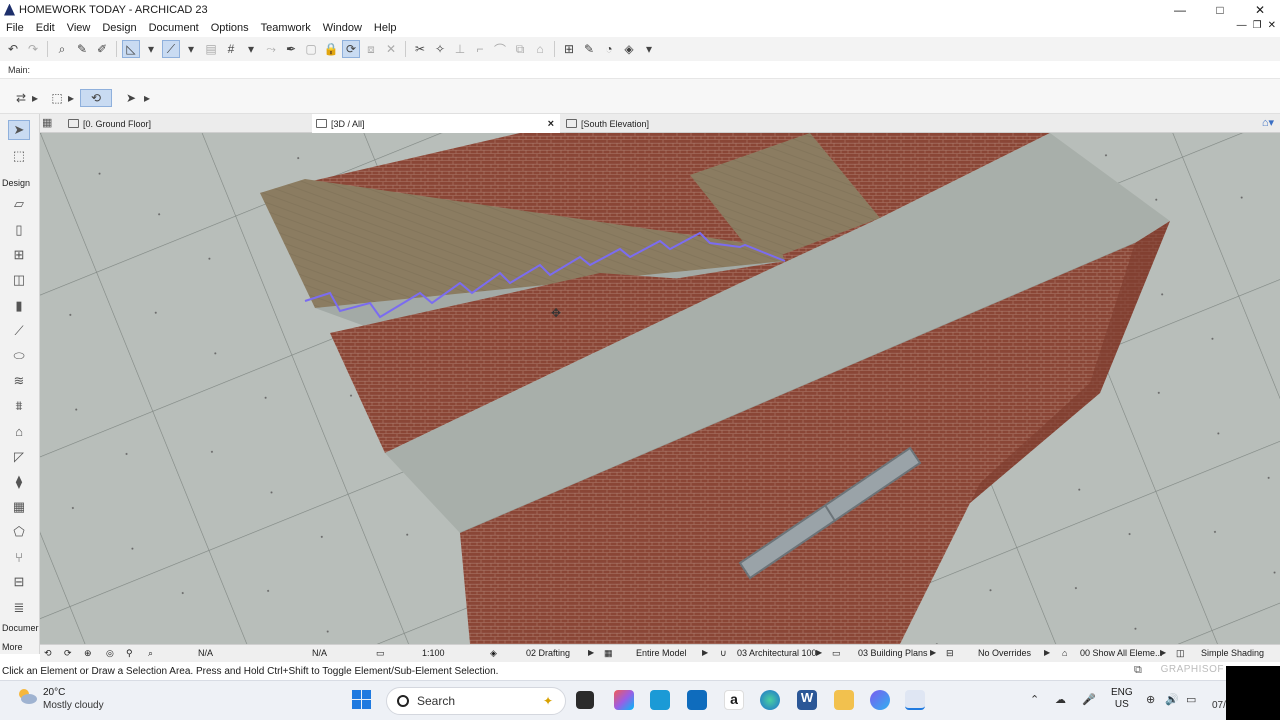 The width and height of the screenshot is (1280, 720). Describe the element at coordinates (629, 49) in the screenshot. I see `render-icon: ◈` at that location.